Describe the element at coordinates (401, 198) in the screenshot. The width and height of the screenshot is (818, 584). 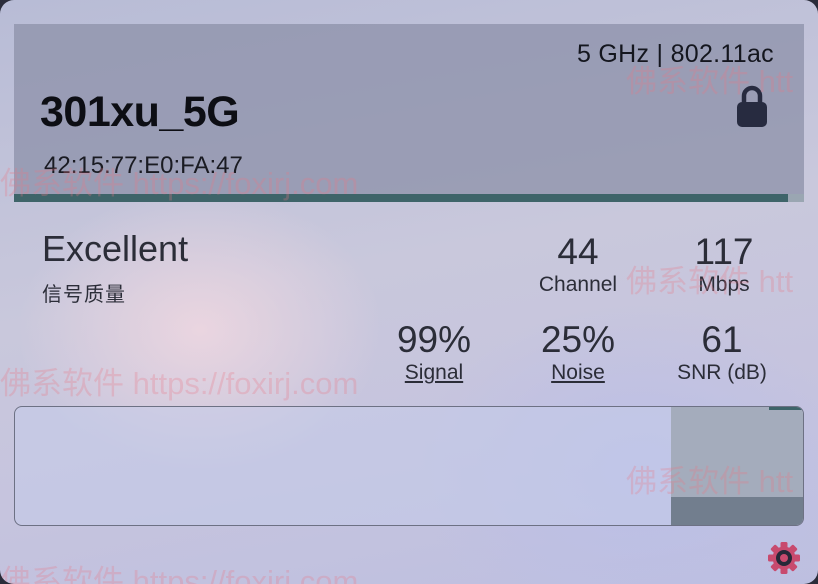
I see `band-level-fill` at that location.